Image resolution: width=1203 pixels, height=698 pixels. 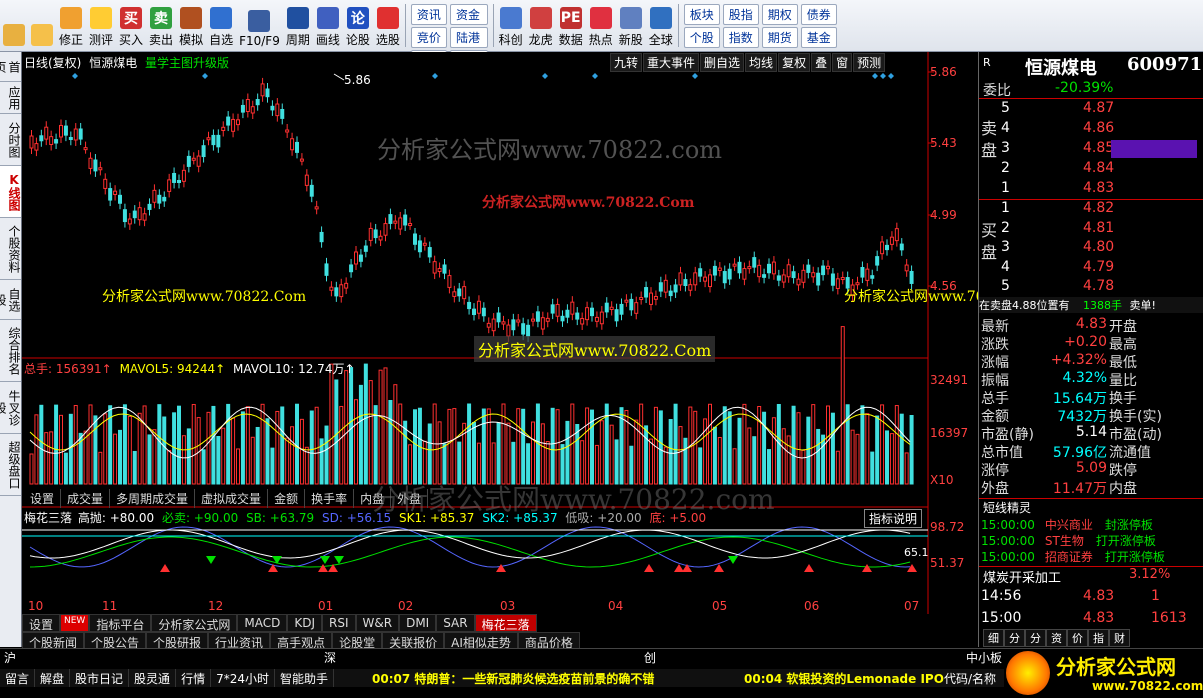 I want to click on toolbar-market-link: 基金, so click(x=818, y=37).